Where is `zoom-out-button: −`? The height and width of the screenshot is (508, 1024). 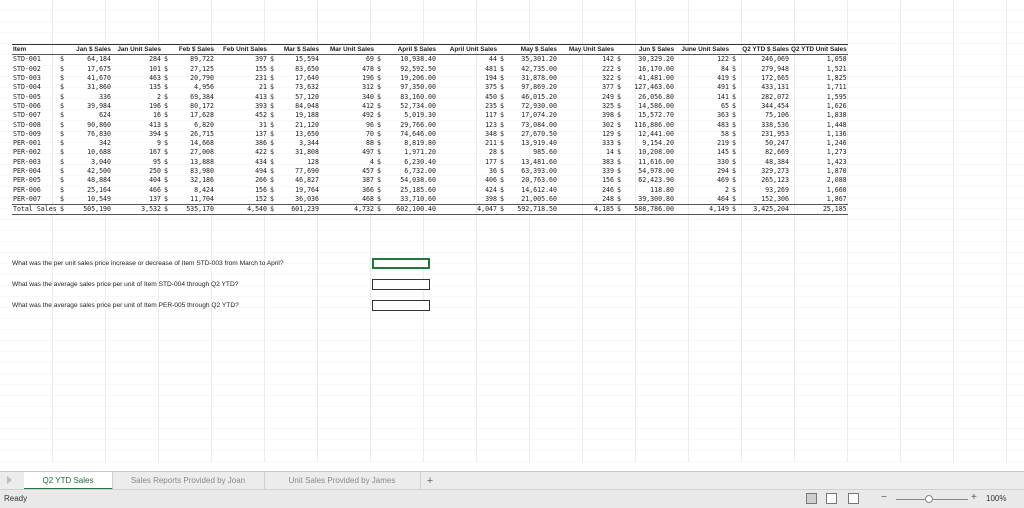 zoom-out-button: − is located at coordinates (884, 497).